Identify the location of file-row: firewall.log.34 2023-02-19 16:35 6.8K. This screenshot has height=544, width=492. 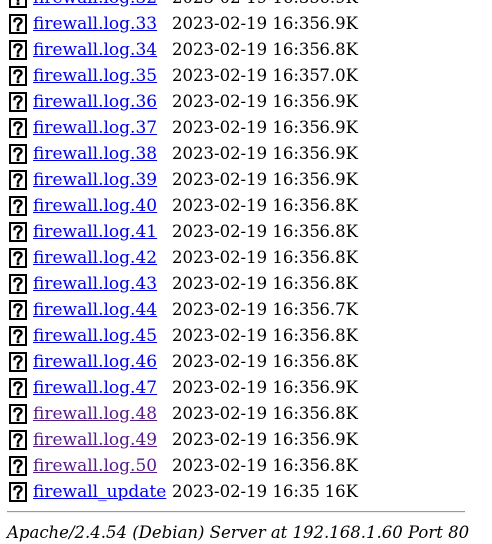
(246, 51).